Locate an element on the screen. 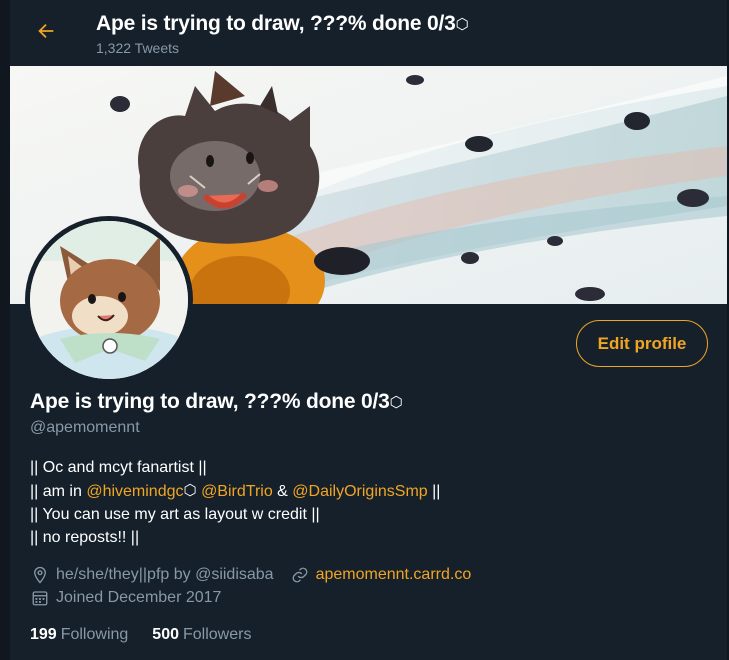 The height and width of the screenshot is (660, 729). location-text: he/she/they||pfp by @siidisaba is located at coordinates (165, 574).